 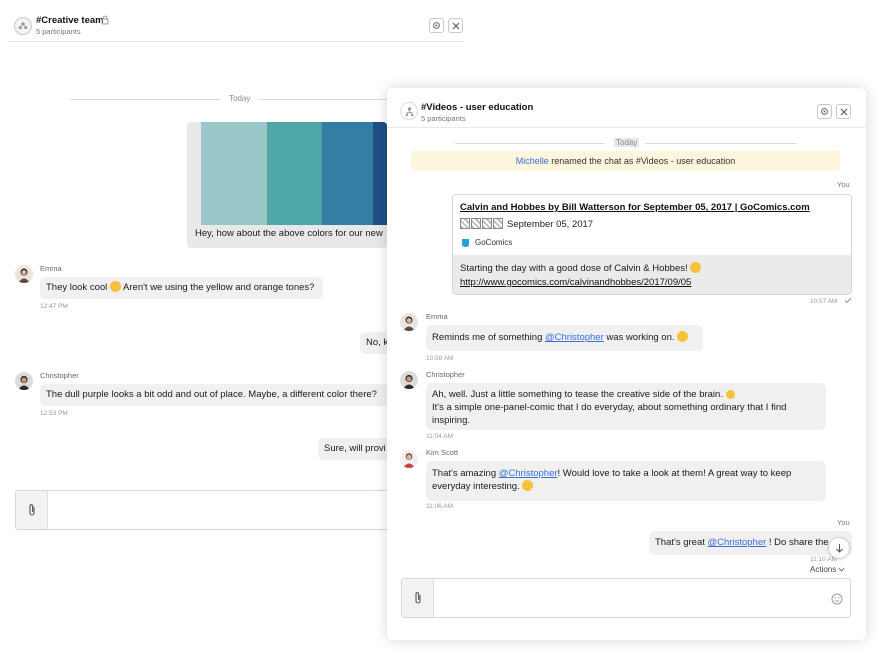 What do you see at coordinates (115, 286) in the screenshot?
I see `sunglasses-emoji-icon` at bounding box center [115, 286].